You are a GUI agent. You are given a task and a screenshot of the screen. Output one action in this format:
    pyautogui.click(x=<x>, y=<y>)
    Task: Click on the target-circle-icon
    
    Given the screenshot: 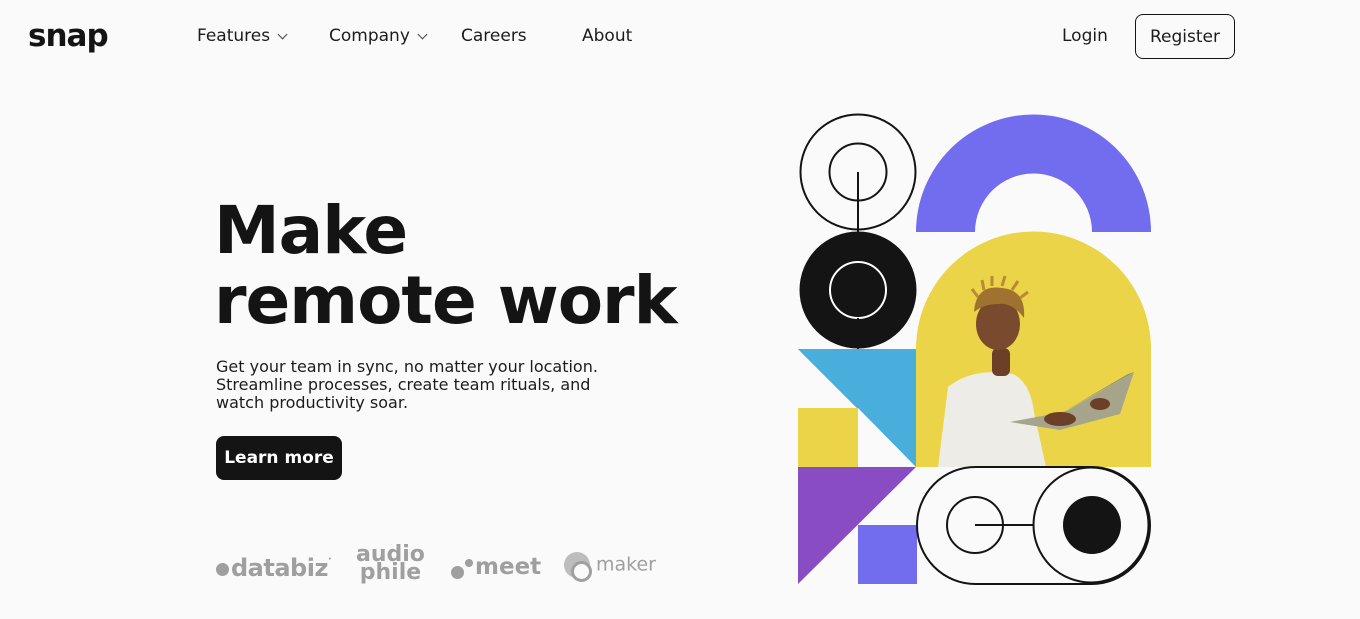 What is the action you would take?
    pyautogui.click(x=858, y=172)
    